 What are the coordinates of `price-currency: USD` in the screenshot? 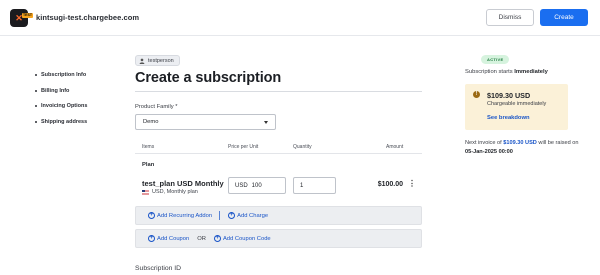 It's located at (241, 185).